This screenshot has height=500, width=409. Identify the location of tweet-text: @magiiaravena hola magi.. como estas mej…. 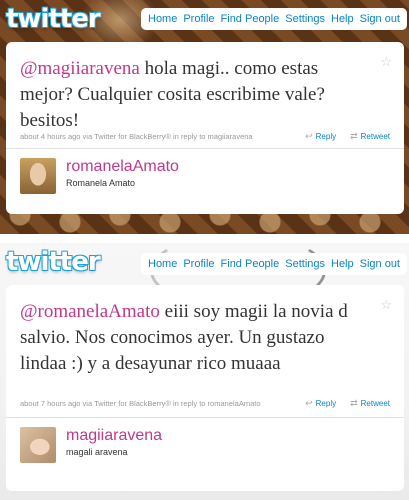
(195, 95).